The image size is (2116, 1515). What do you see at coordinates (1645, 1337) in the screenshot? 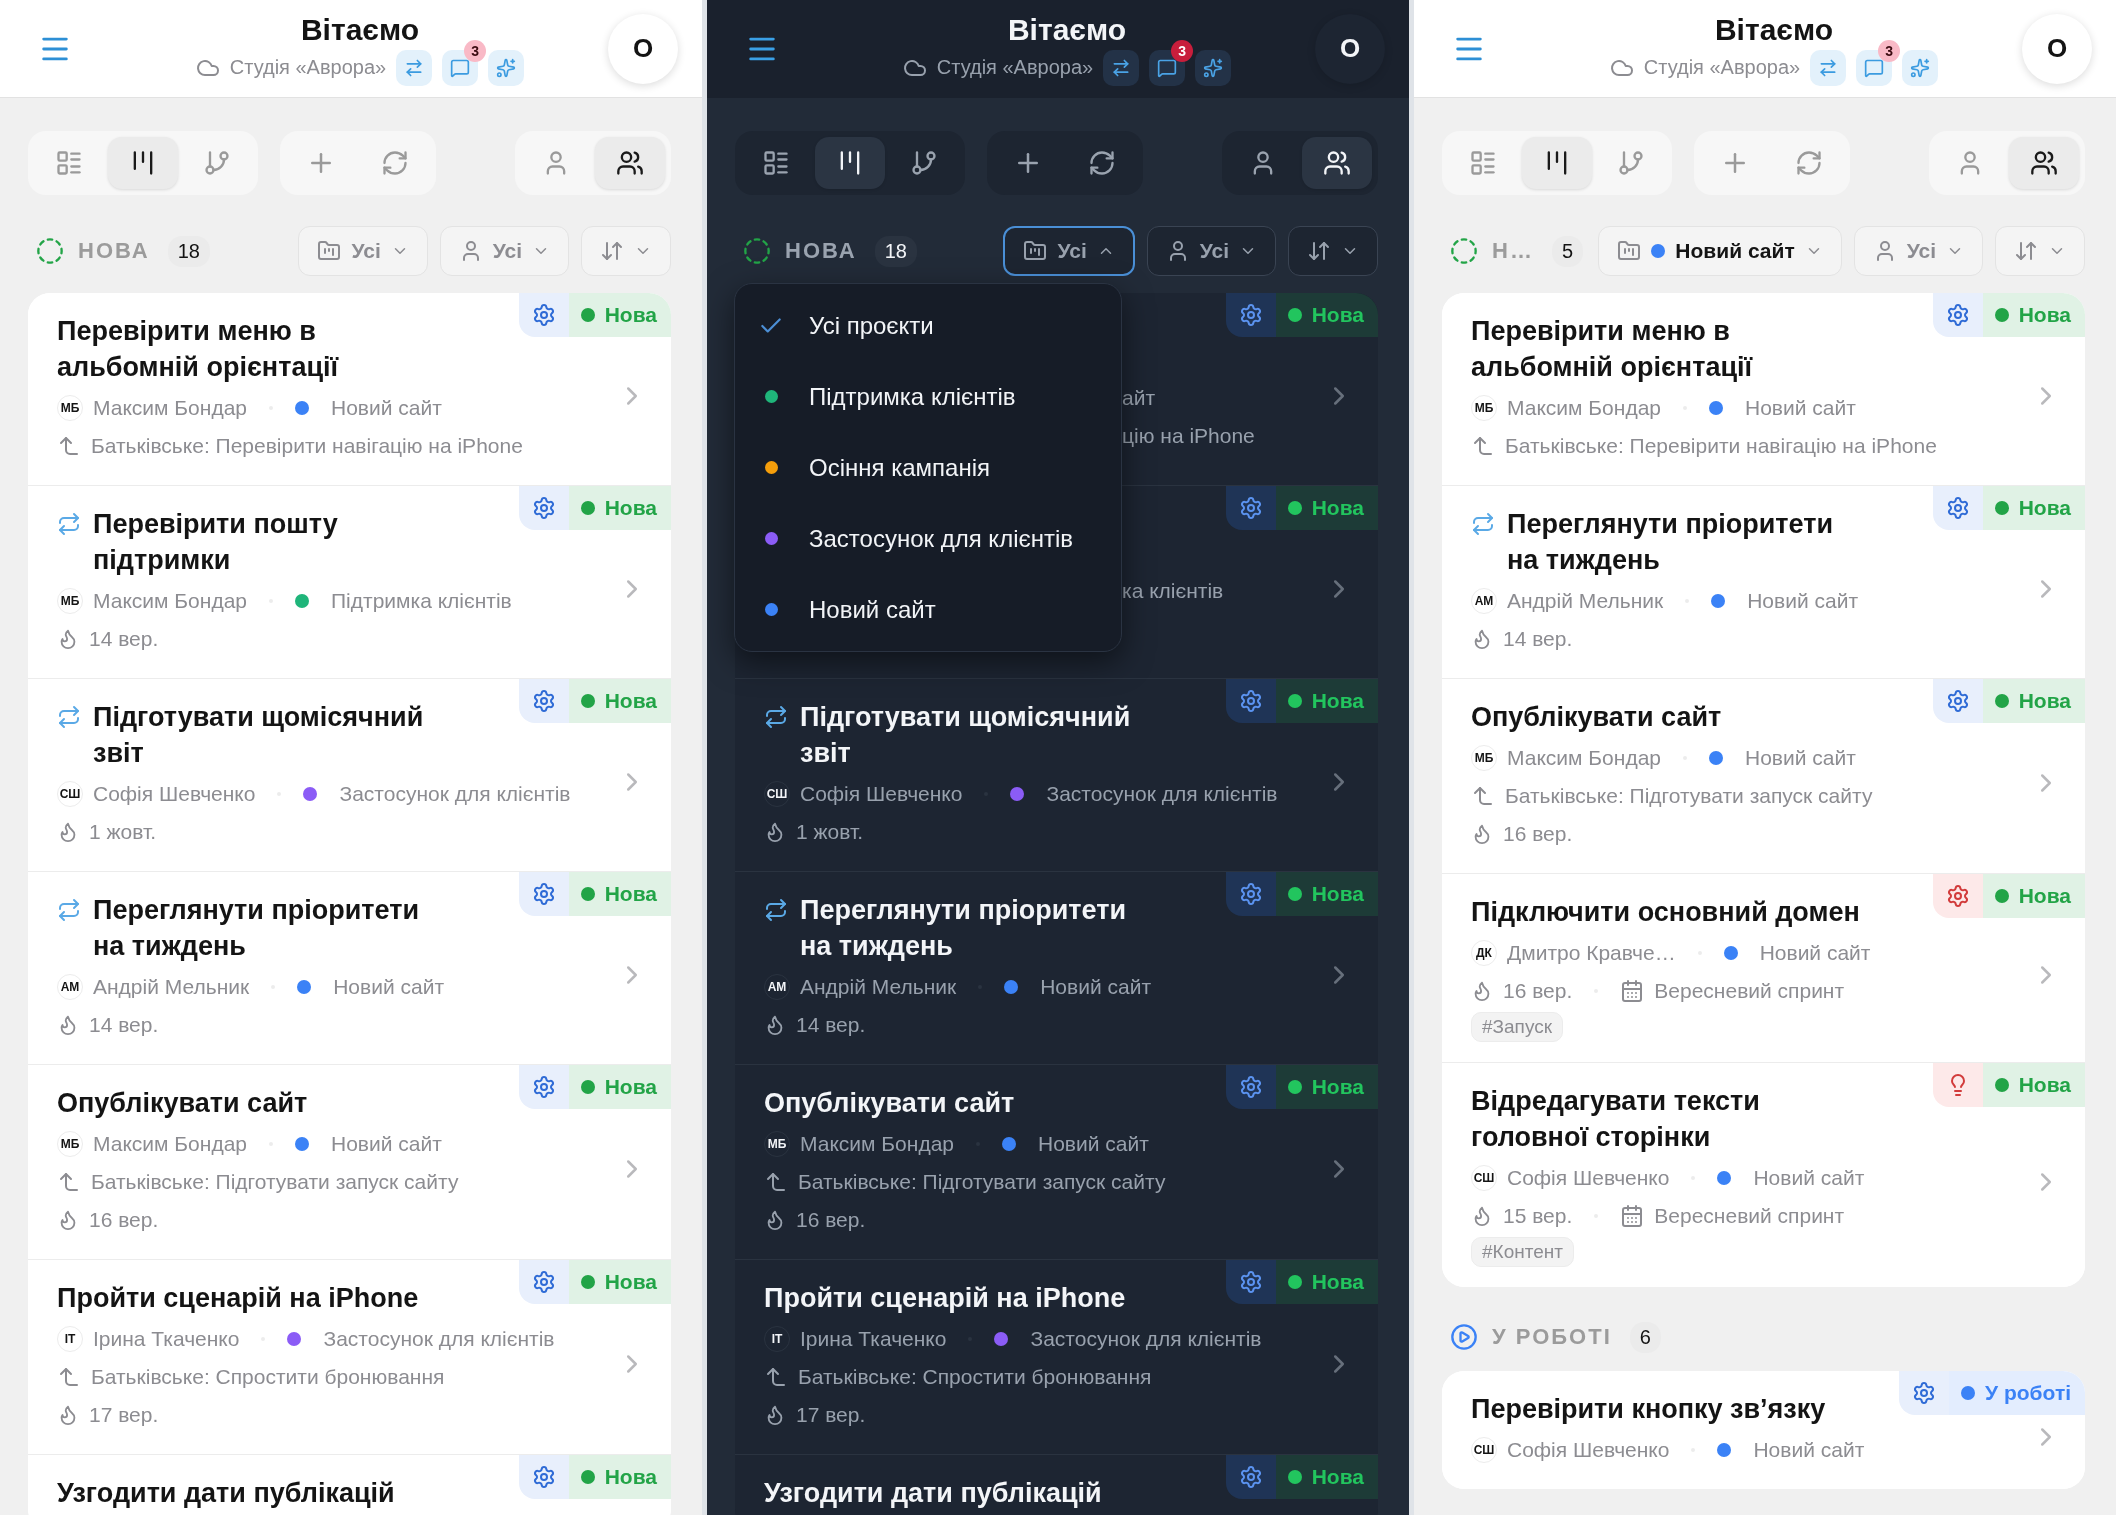
I see `group-count: 6` at bounding box center [1645, 1337].